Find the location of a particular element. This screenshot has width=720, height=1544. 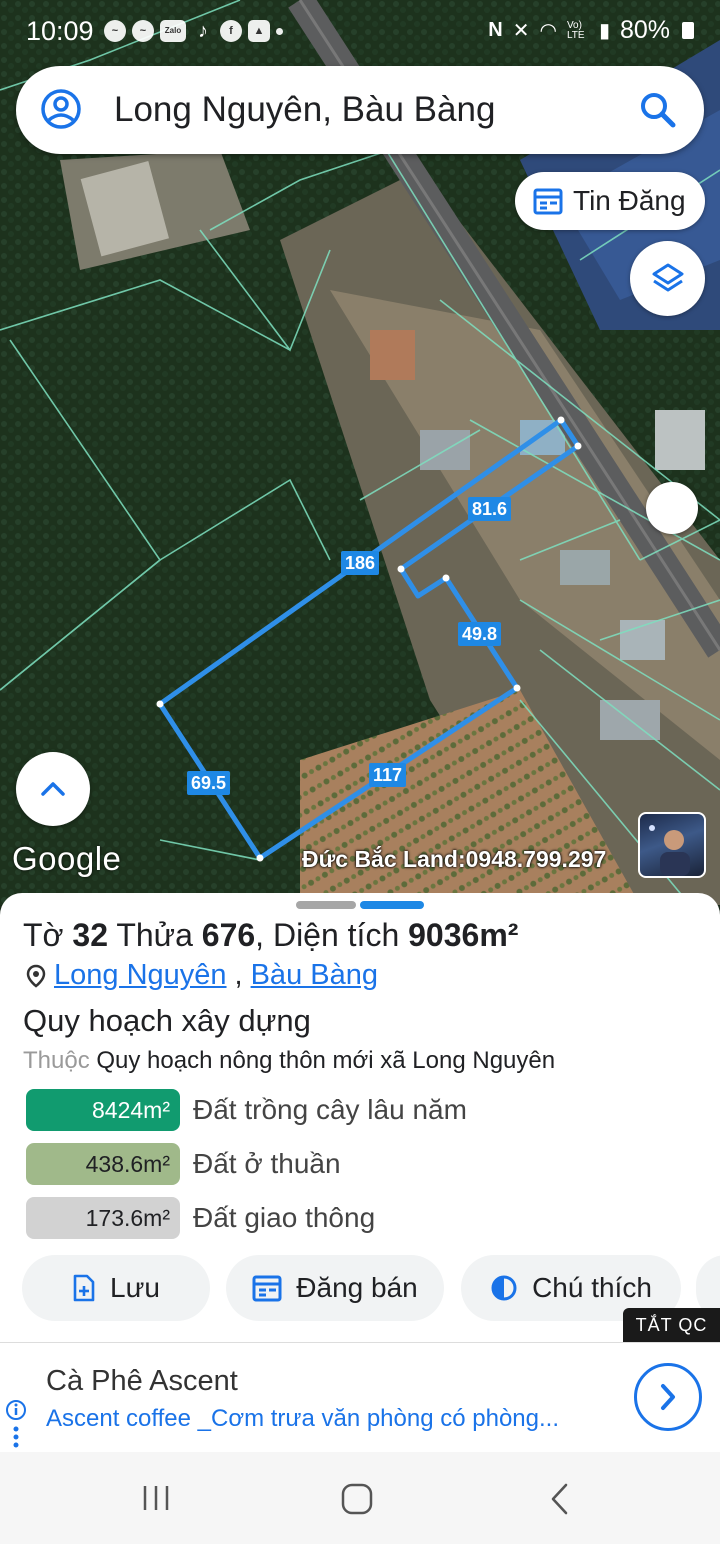

save-button: Lưu is located at coordinates (116, 1288).